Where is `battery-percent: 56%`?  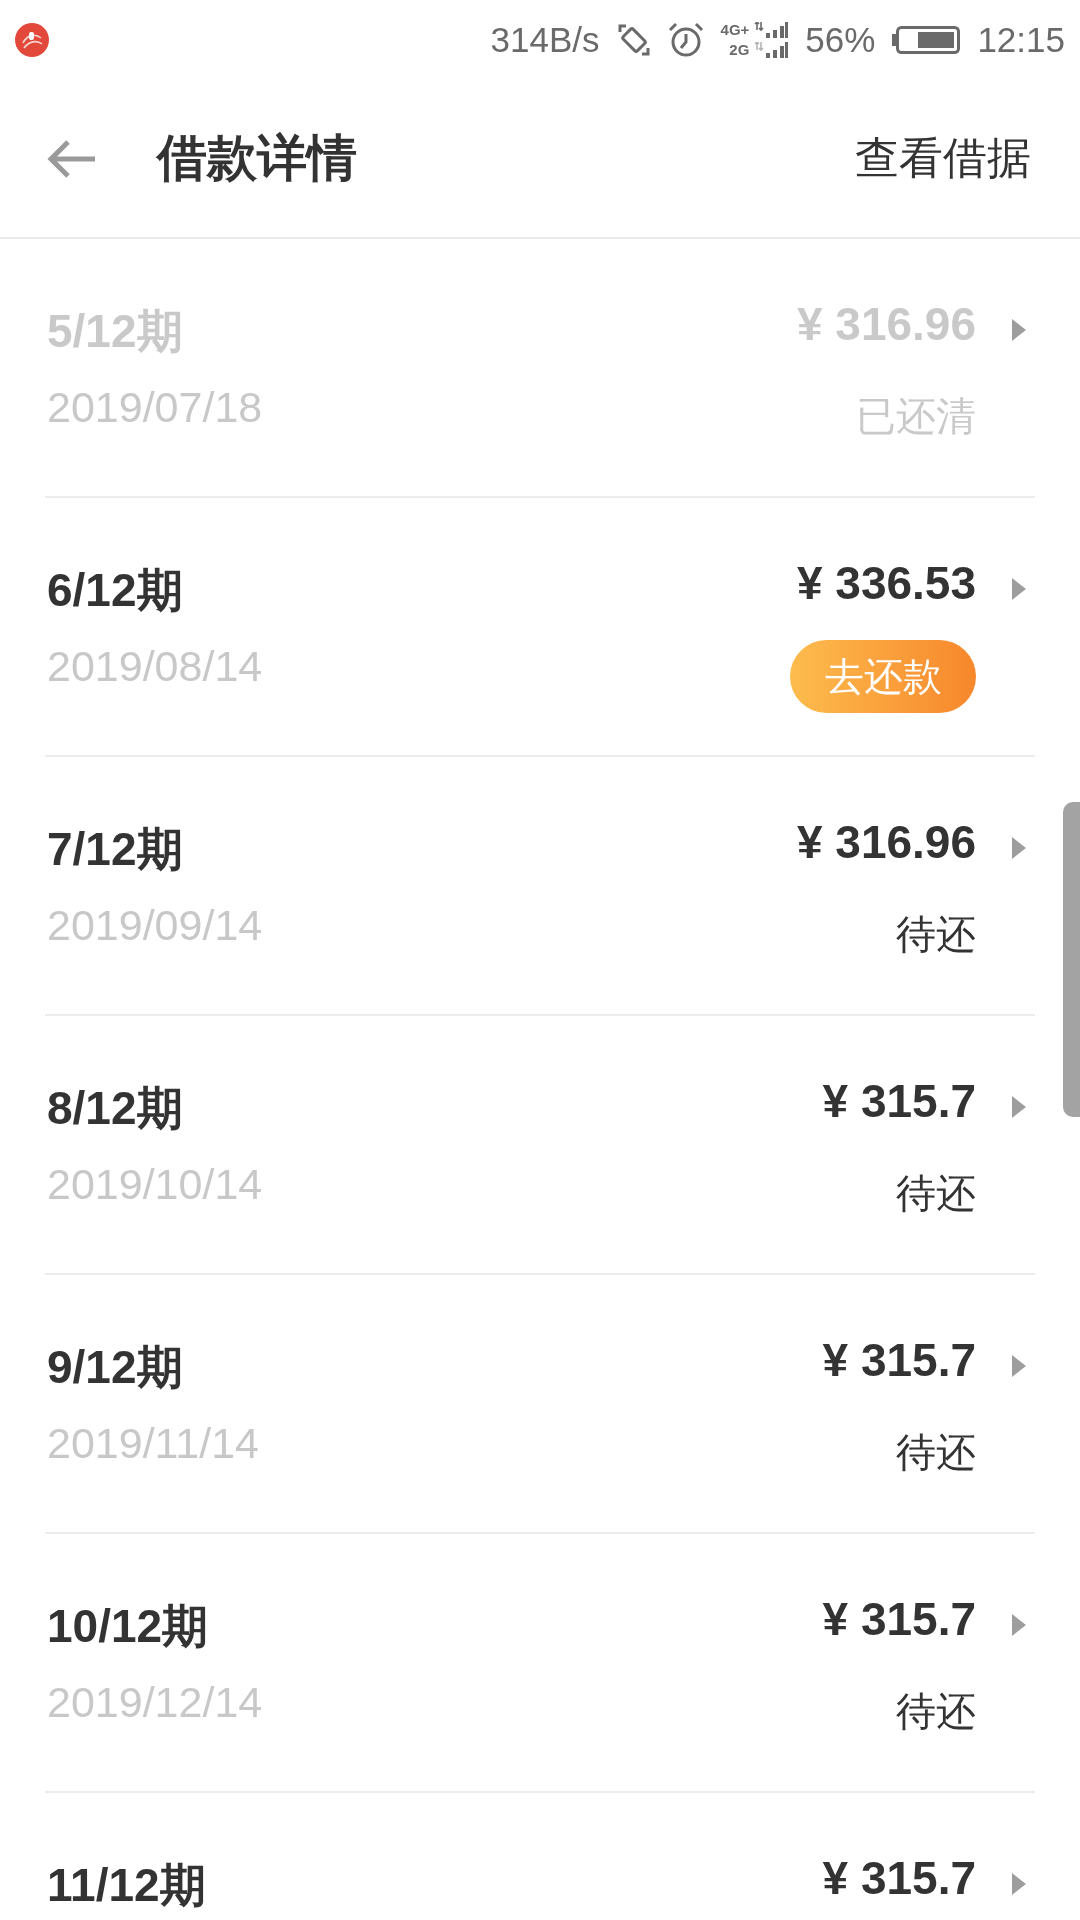
battery-percent: 56% is located at coordinates (840, 40).